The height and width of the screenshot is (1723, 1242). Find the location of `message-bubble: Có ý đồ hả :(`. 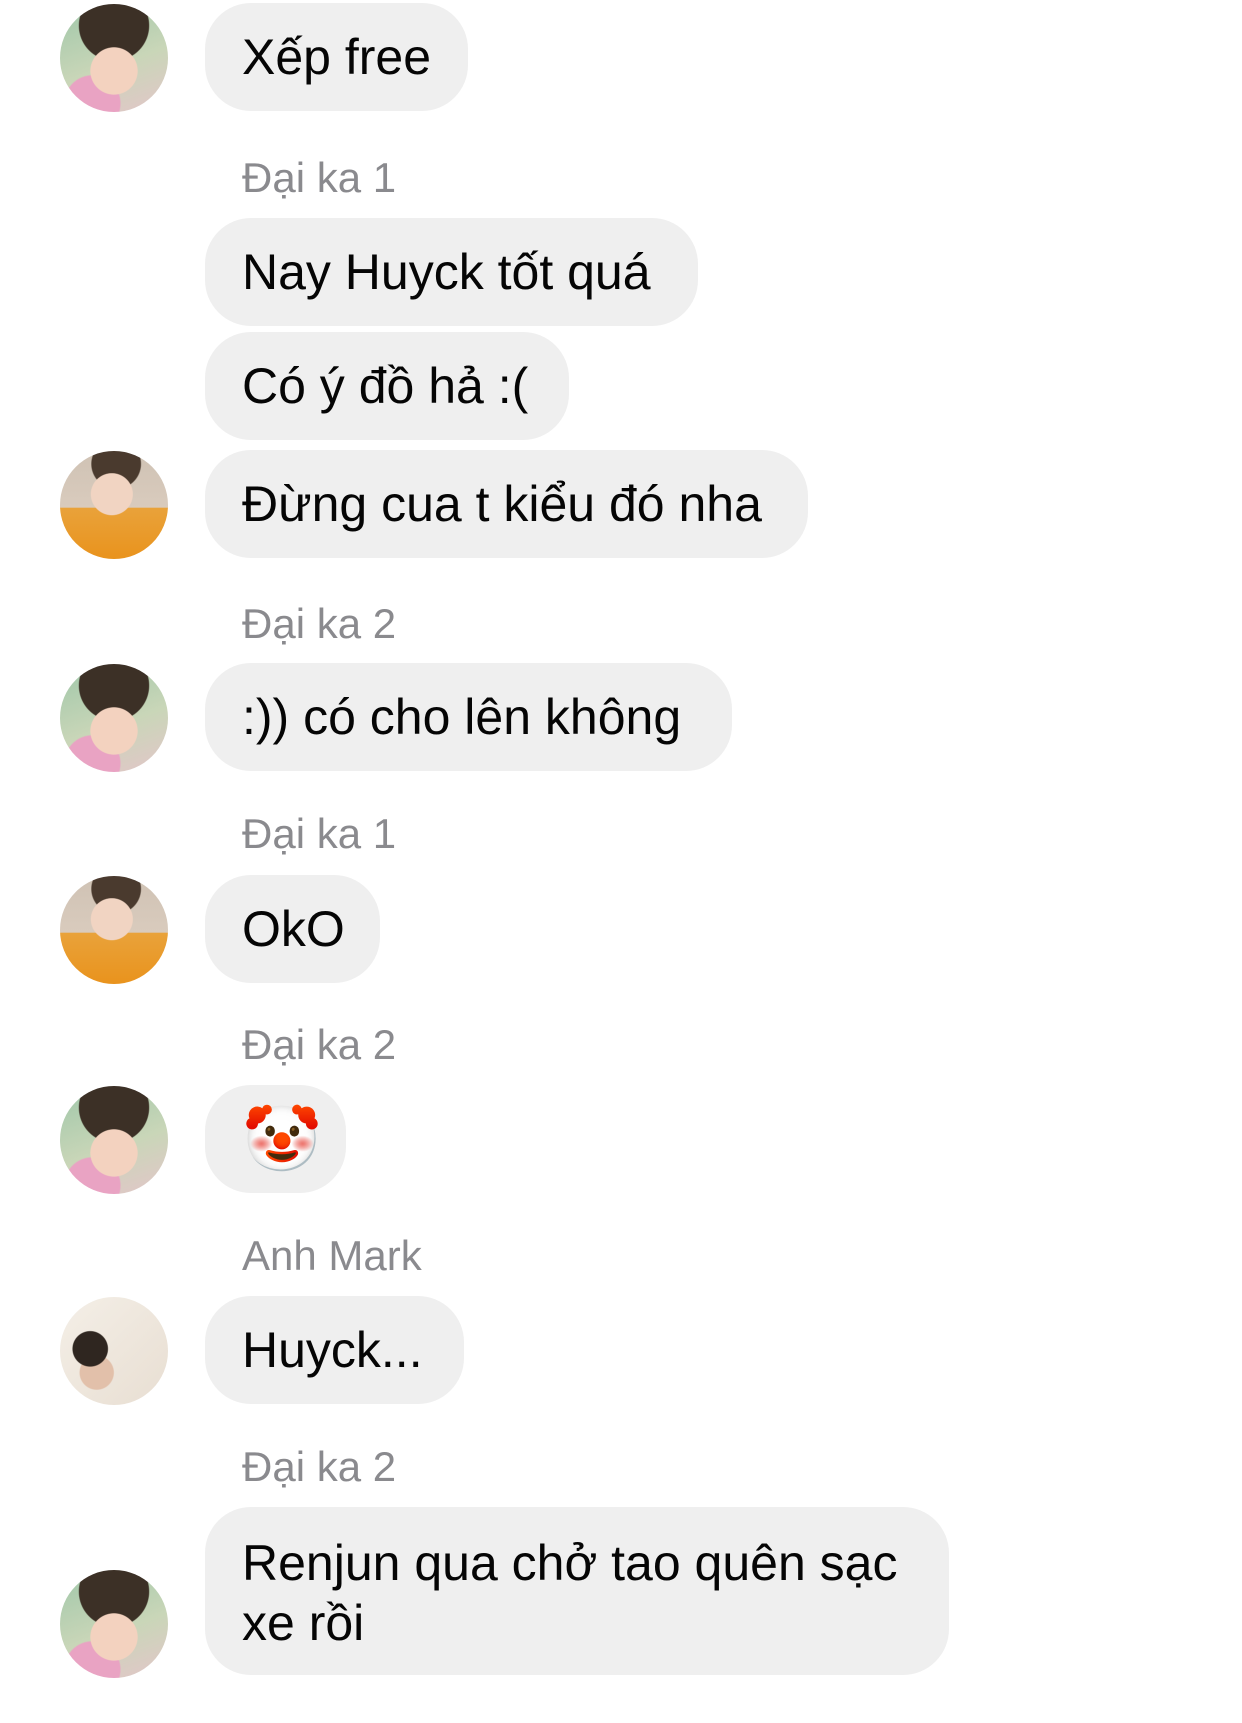

message-bubble: Có ý đồ hả :( is located at coordinates (387, 386).